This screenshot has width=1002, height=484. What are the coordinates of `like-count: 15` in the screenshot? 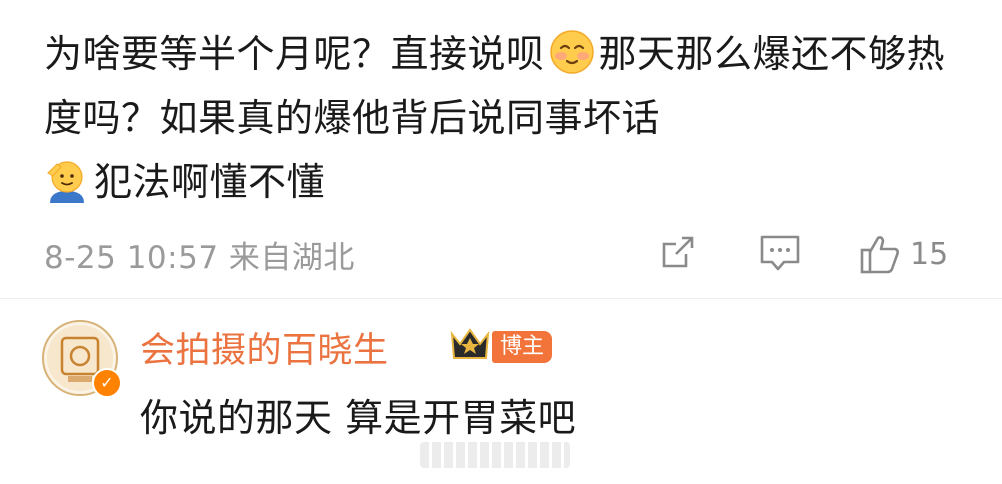 It's located at (929, 254).